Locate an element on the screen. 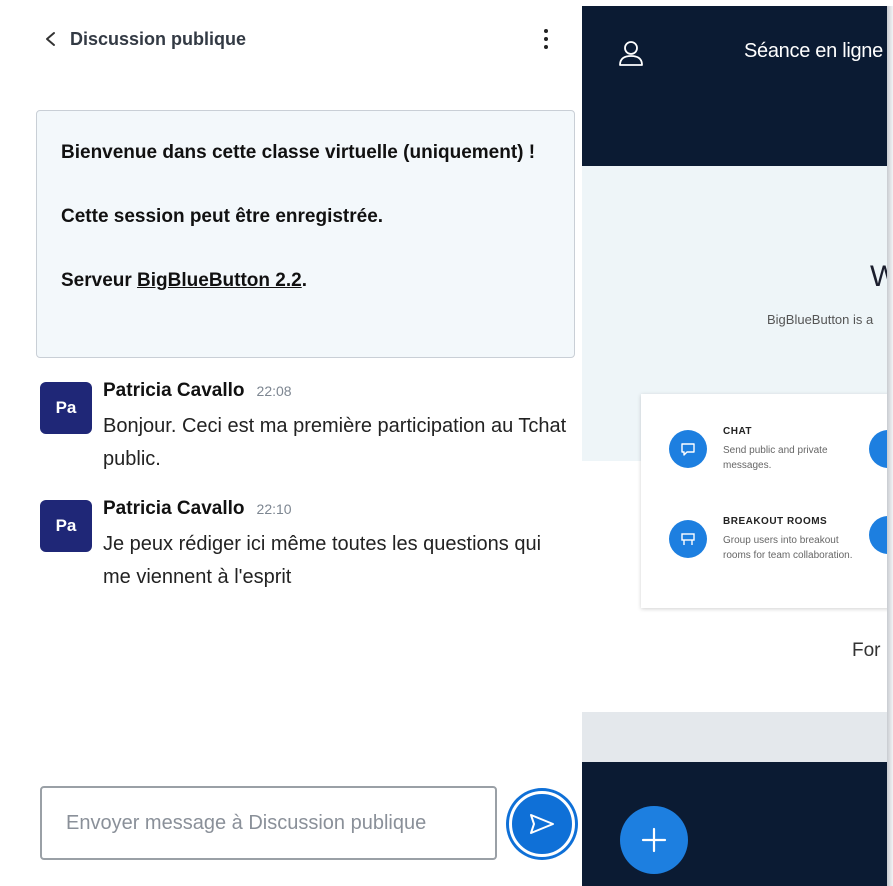 The width and height of the screenshot is (893, 886). more-options-button is located at coordinates (546, 39).